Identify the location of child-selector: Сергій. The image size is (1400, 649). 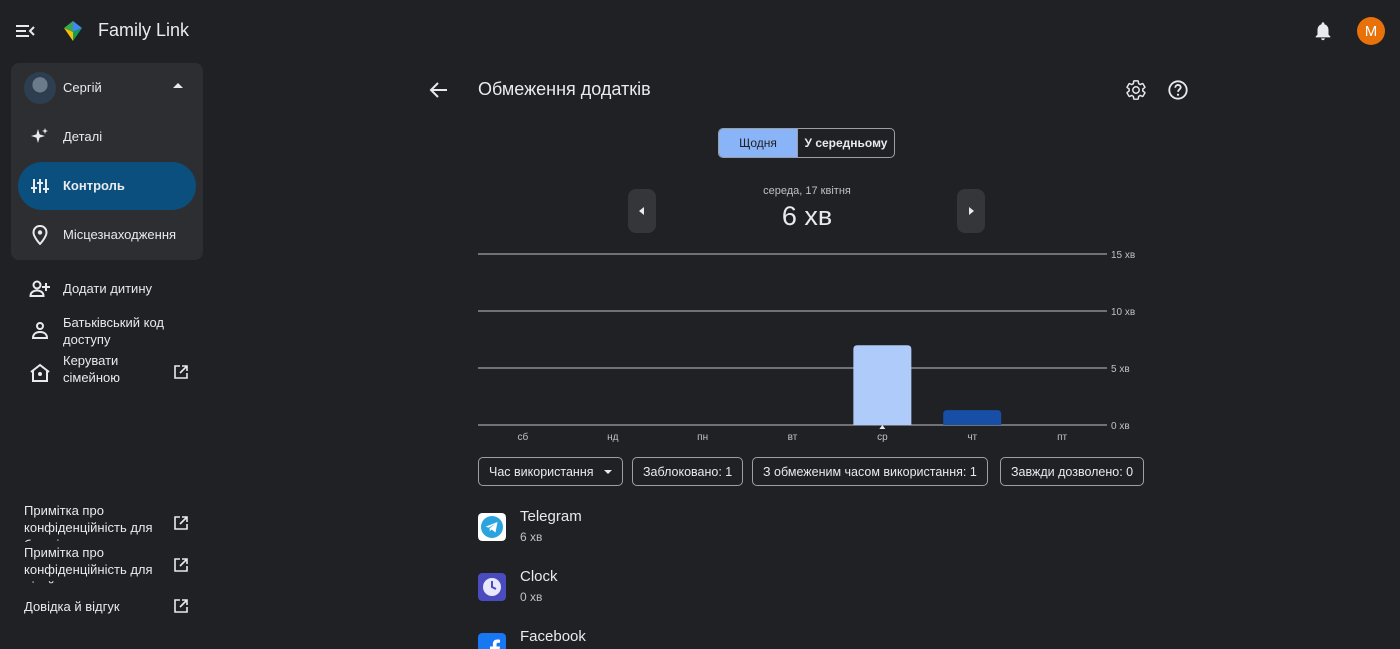
(107, 88).